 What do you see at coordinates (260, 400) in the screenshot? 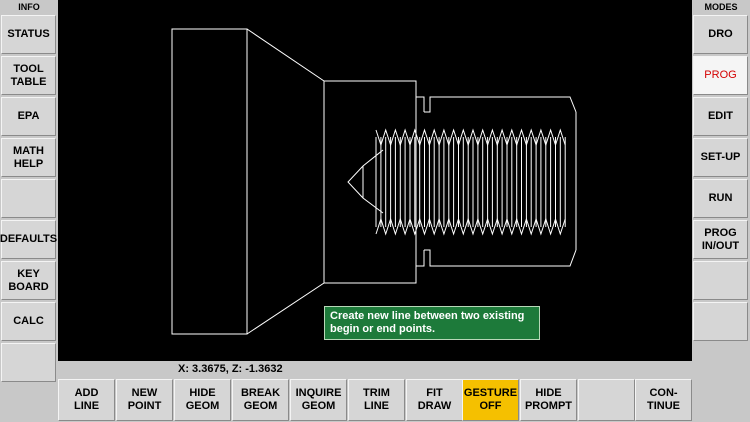
I see `break-geom-button: BREAK GEOM` at bounding box center [260, 400].